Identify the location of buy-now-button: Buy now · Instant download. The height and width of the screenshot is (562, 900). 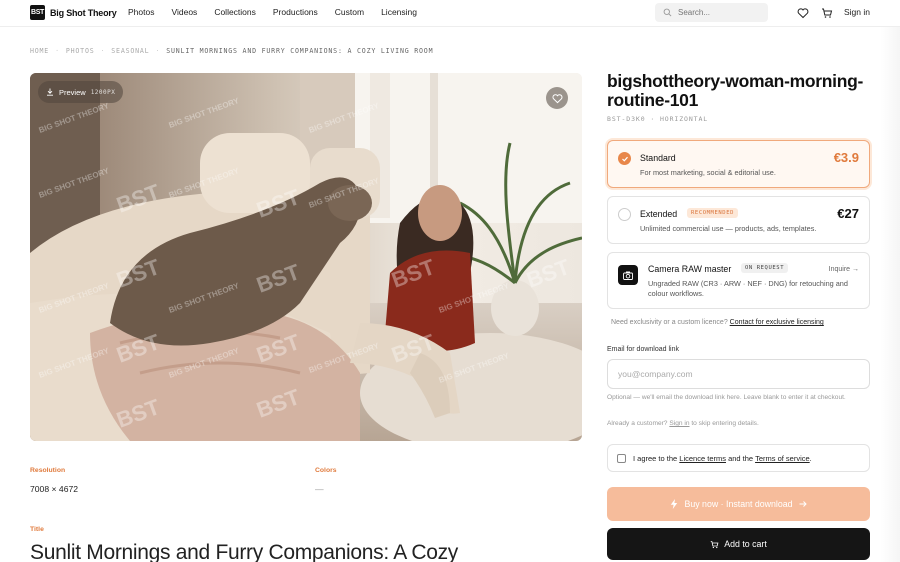
(738, 504).